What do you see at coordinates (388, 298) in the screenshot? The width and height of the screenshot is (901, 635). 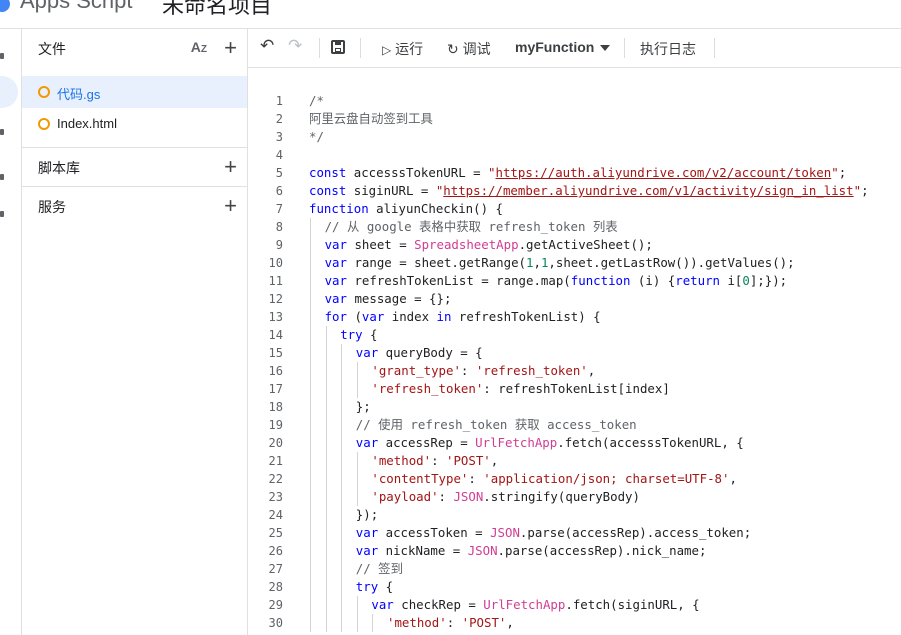 I see `code-text: var message = {};` at bounding box center [388, 298].